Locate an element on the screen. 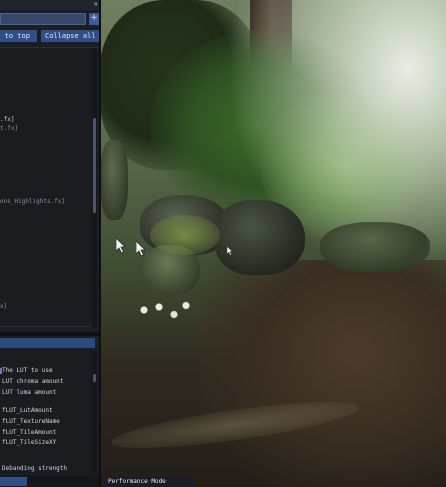 The image size is (446, 487). add-icon: + is located at coordinates (94, 19).